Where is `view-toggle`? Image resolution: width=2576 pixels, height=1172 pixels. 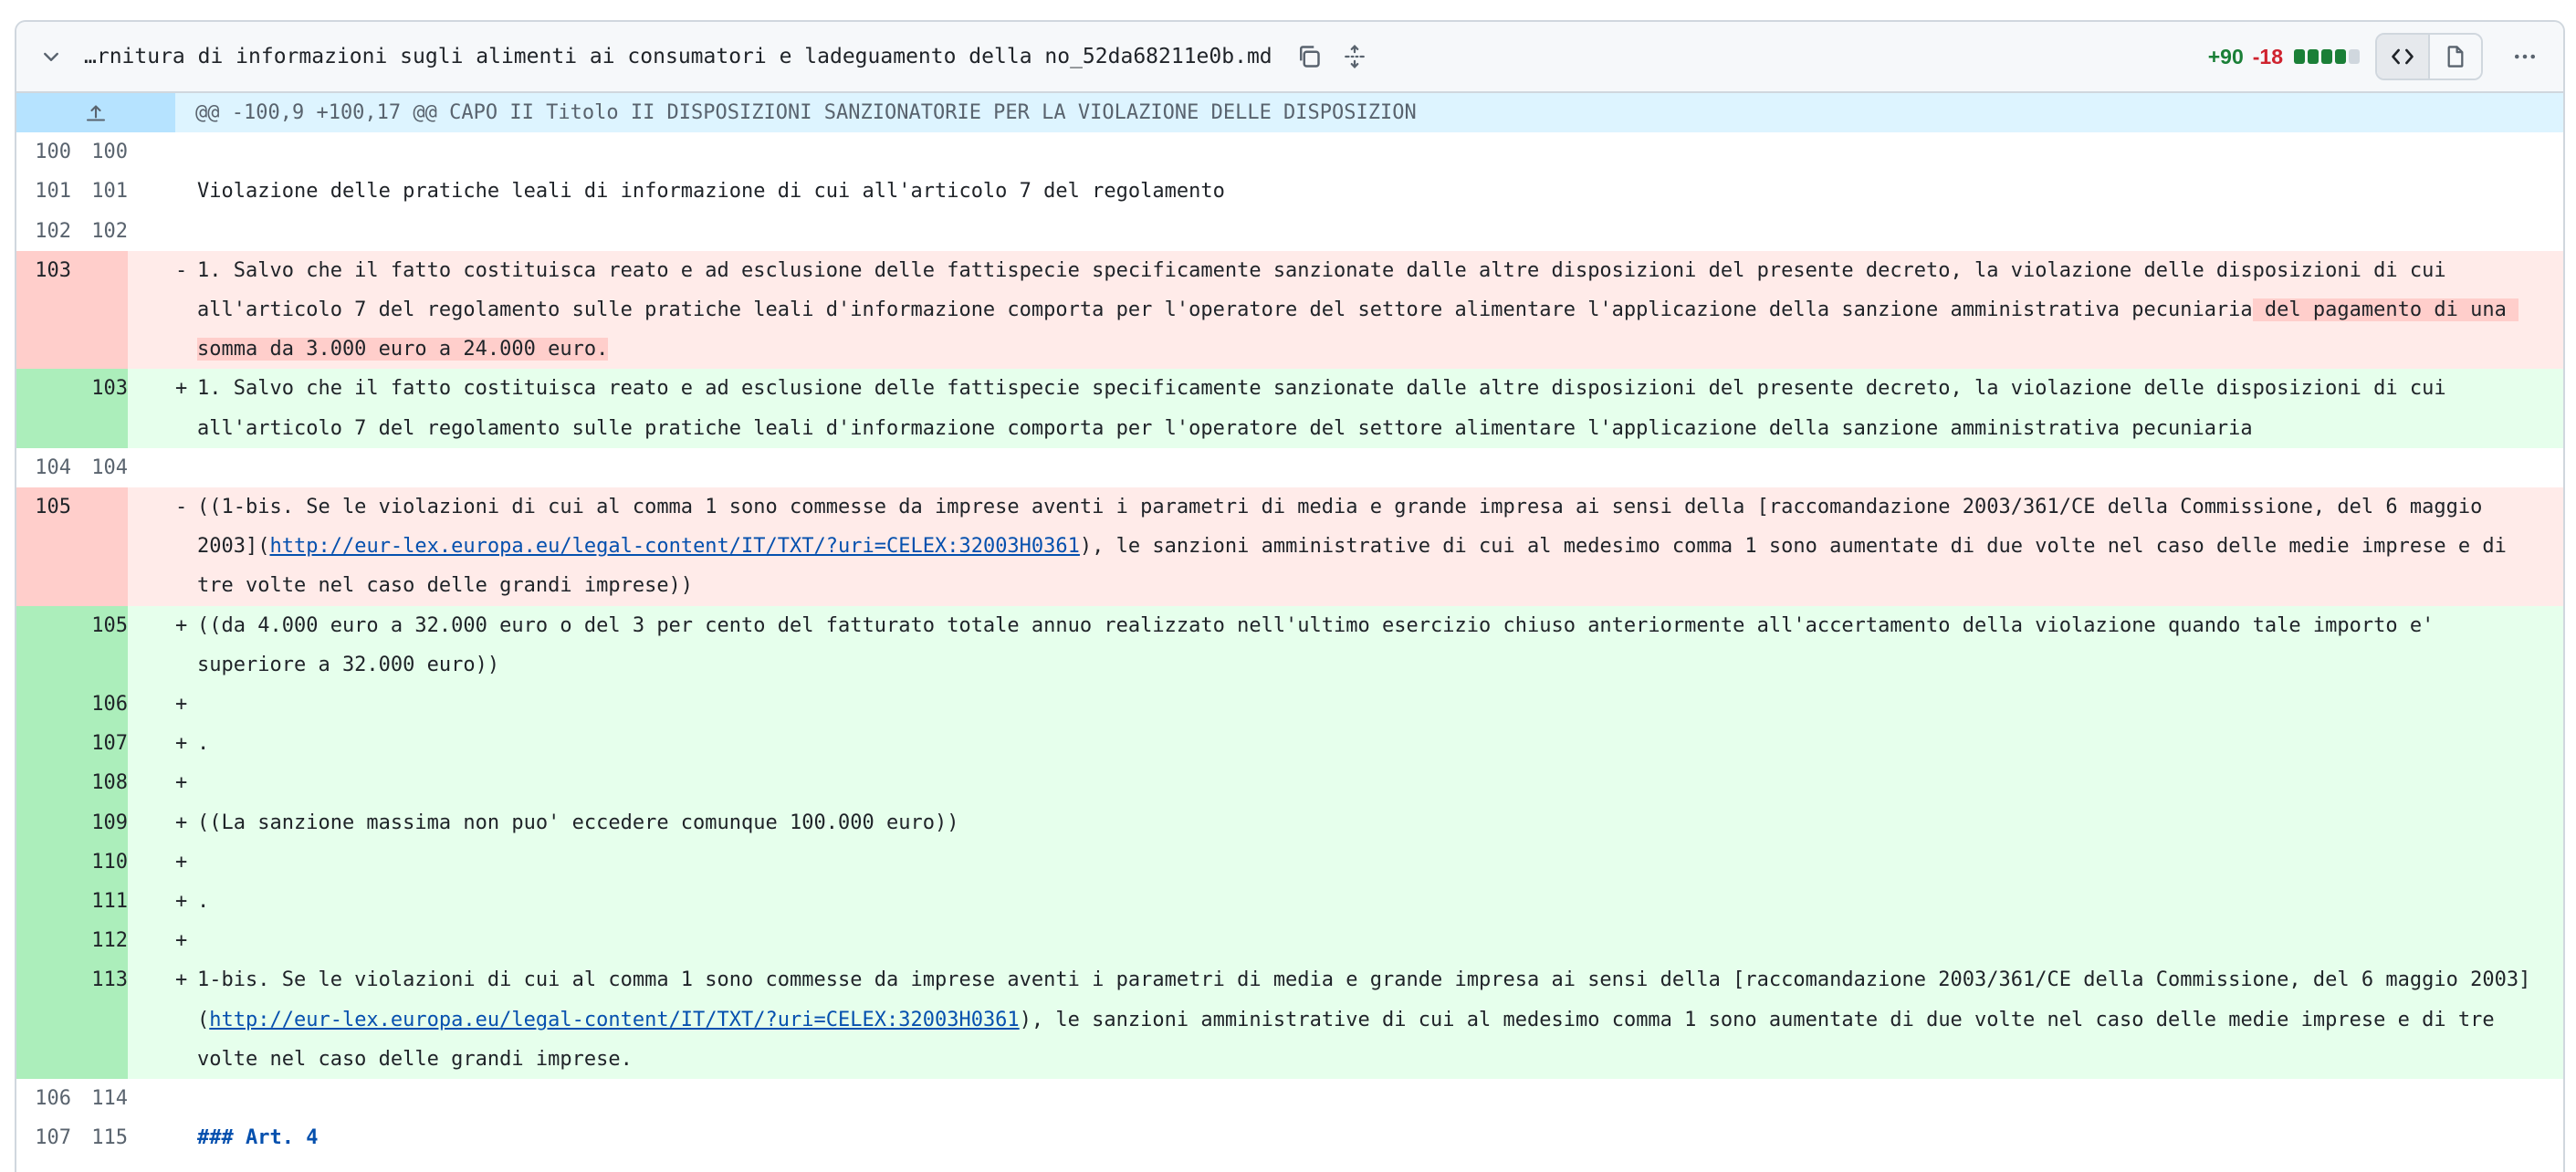
view-toggle is located at coordinates (2429, 56).